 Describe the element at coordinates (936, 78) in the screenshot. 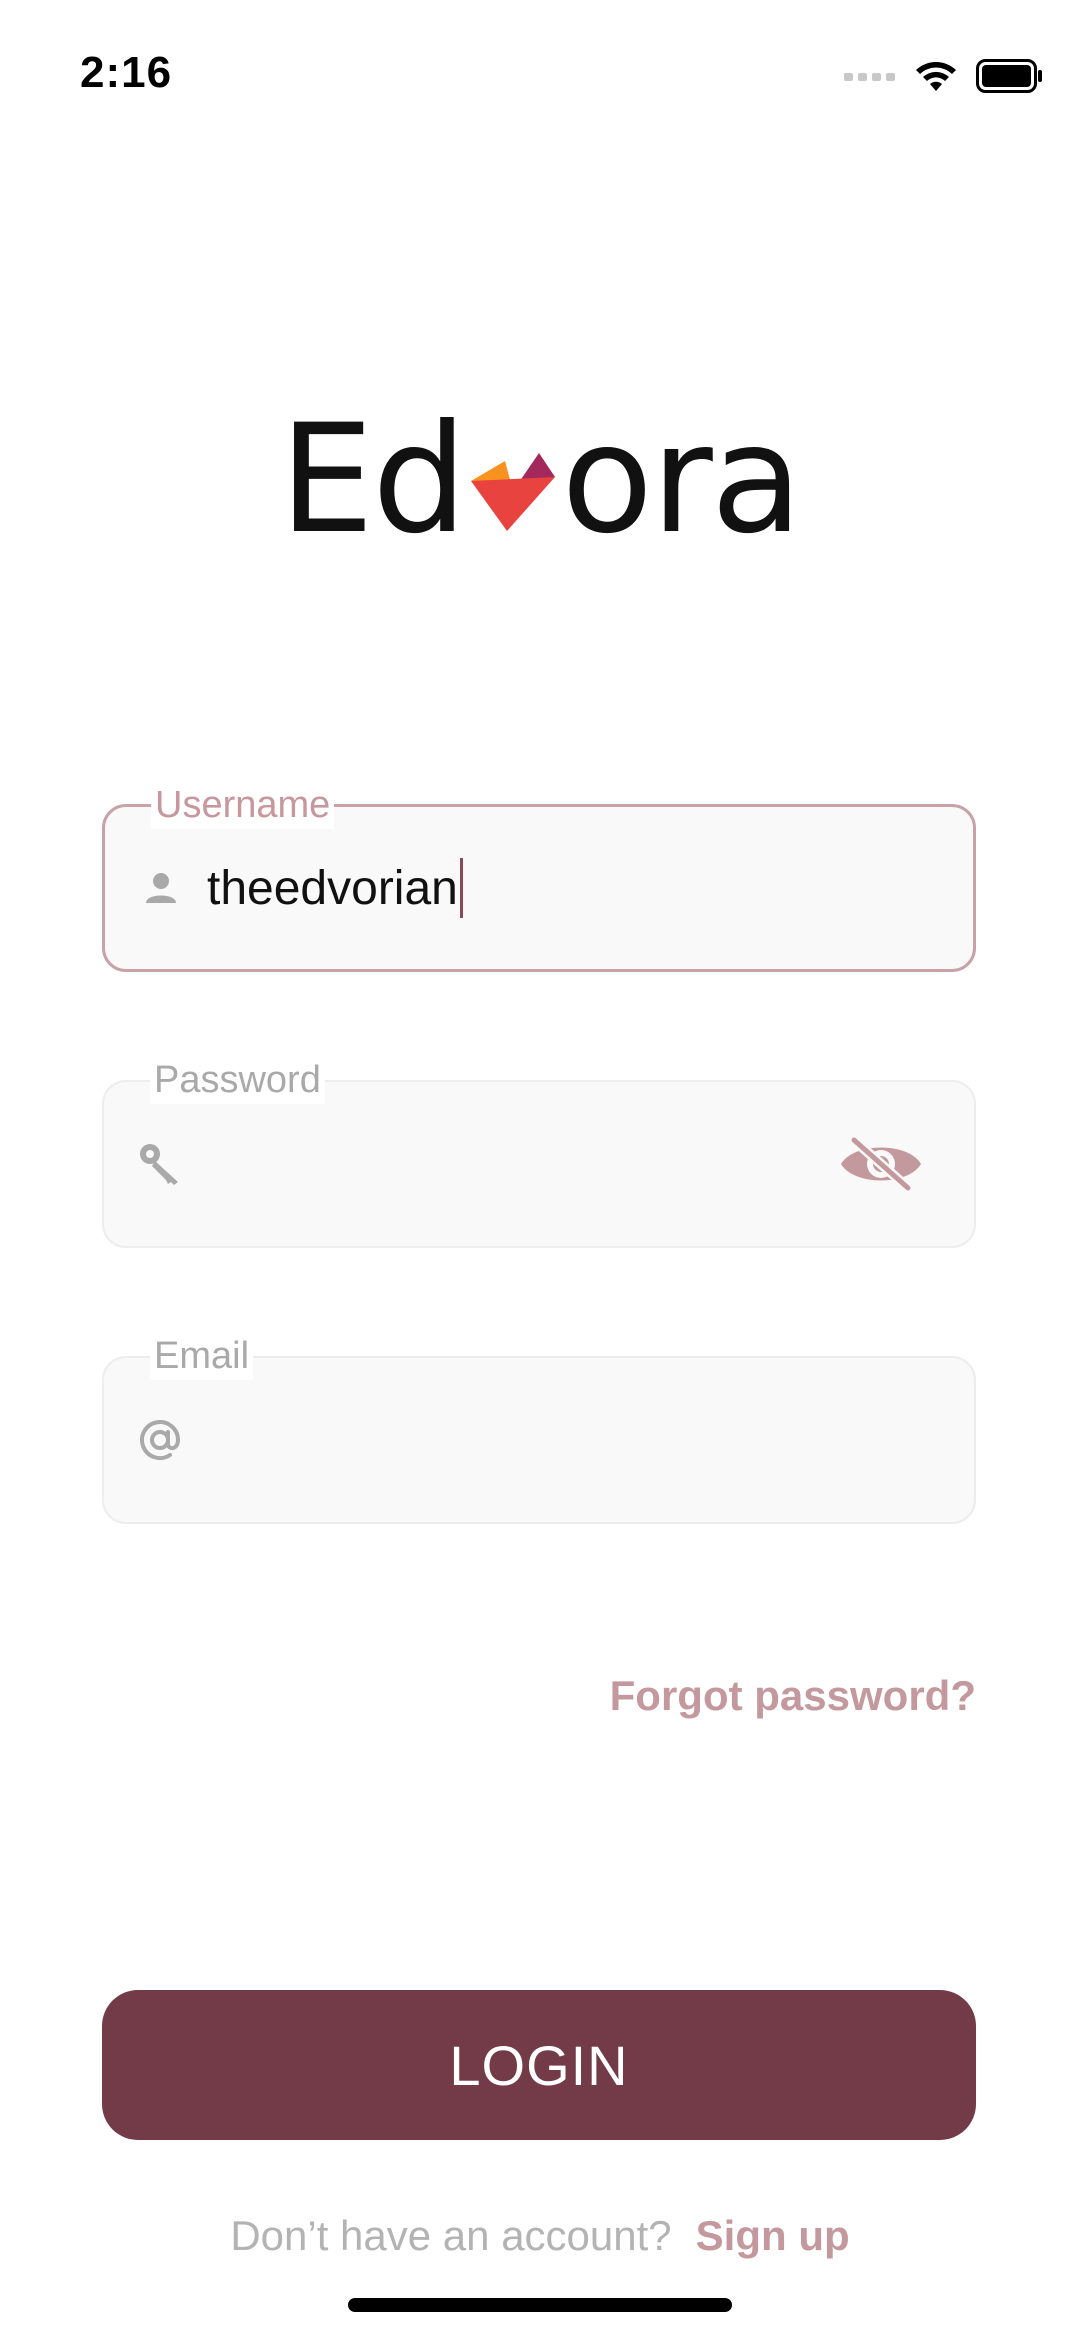

I see `wifi-icon` at that location.